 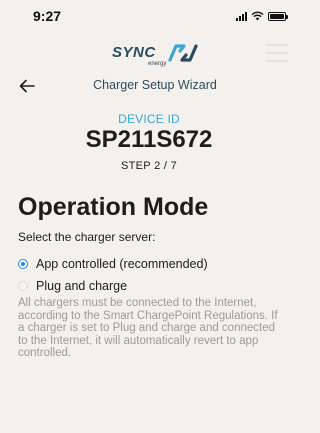 What do you see at coordinates (113, 207) in the screenshot?
I see `section-title: Operation Mode` at bounding box center [113, 207].